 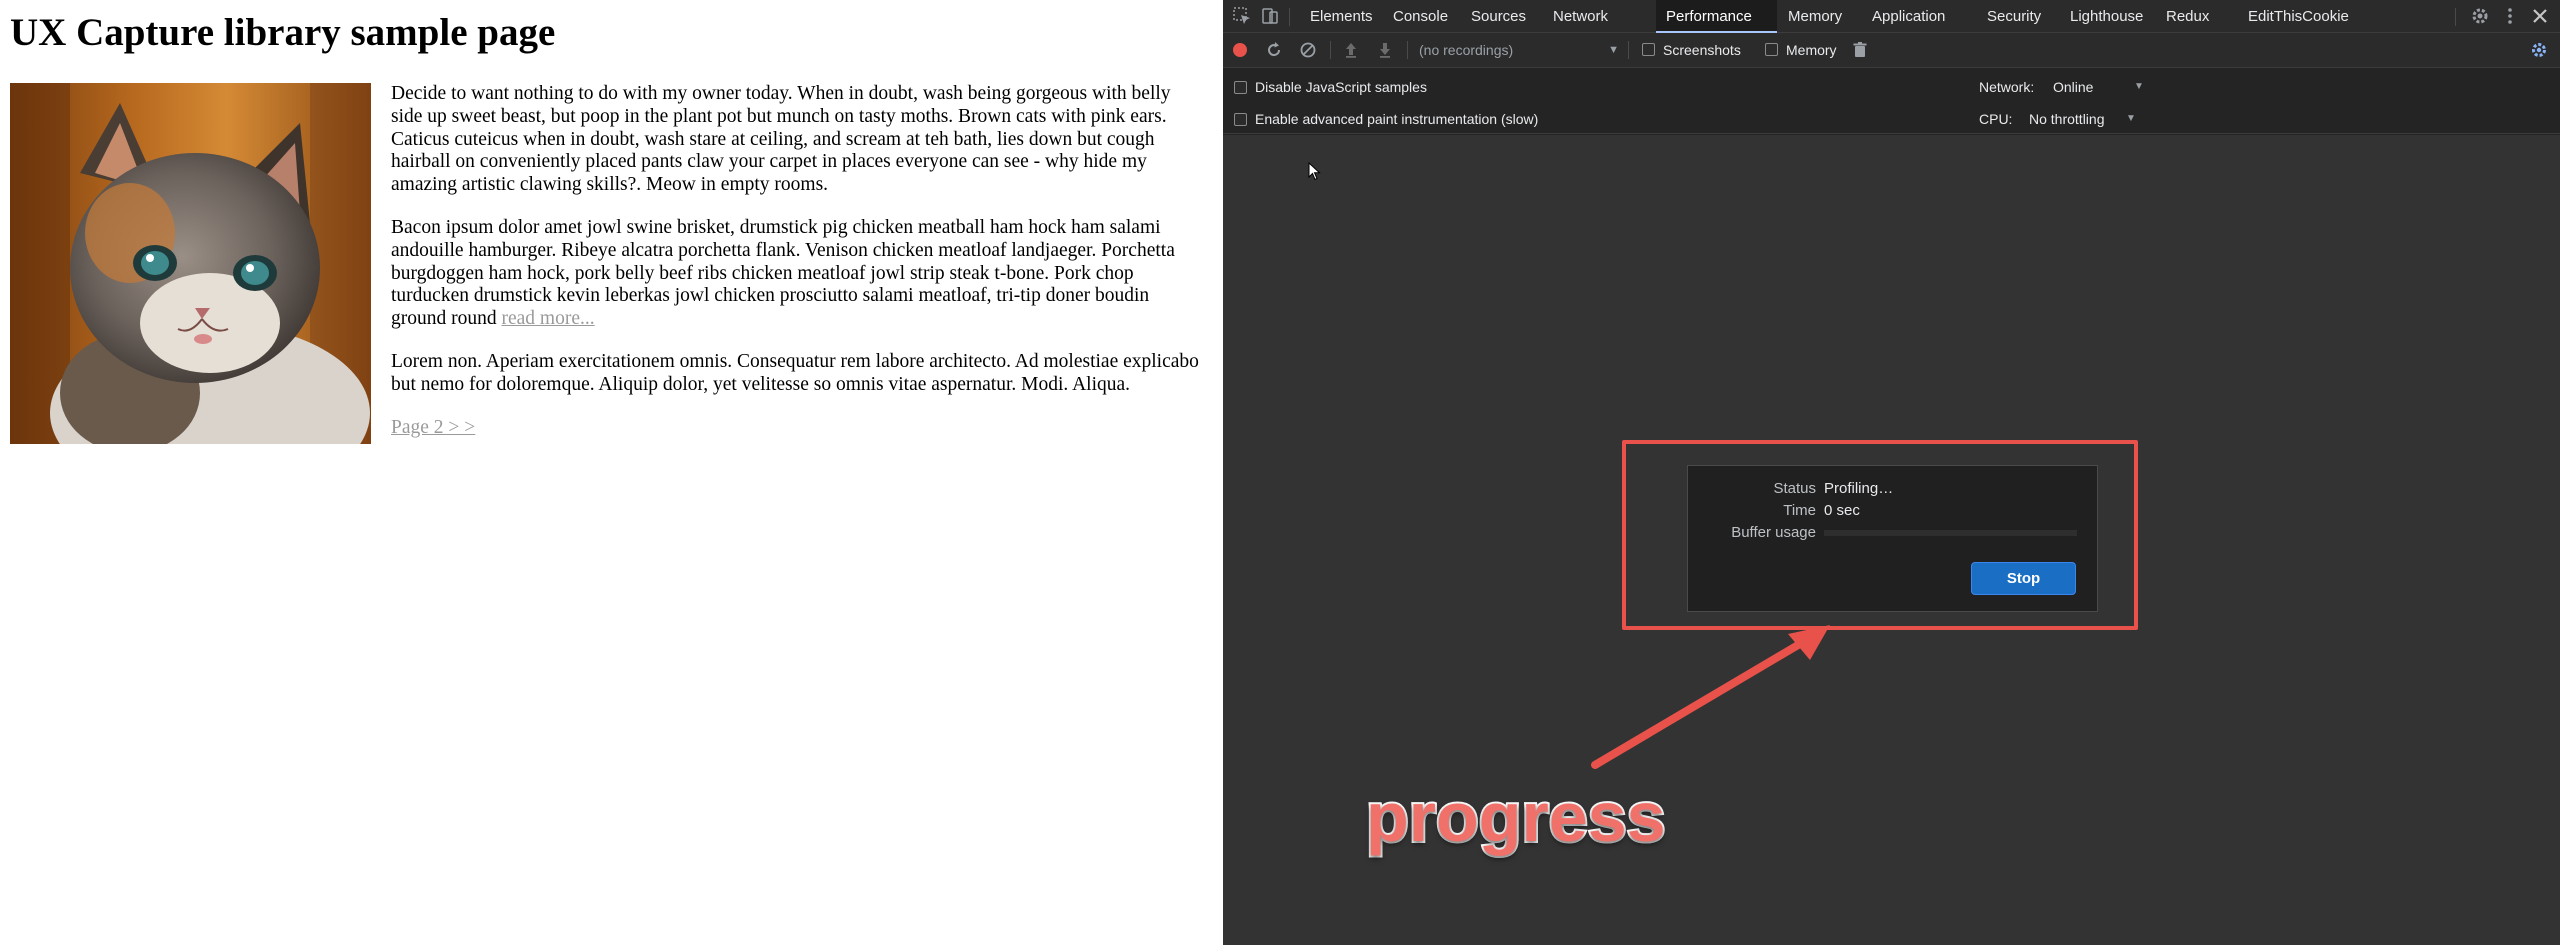 I want to click on network-throttle-label: Network:, so click(x=2007, y=87).